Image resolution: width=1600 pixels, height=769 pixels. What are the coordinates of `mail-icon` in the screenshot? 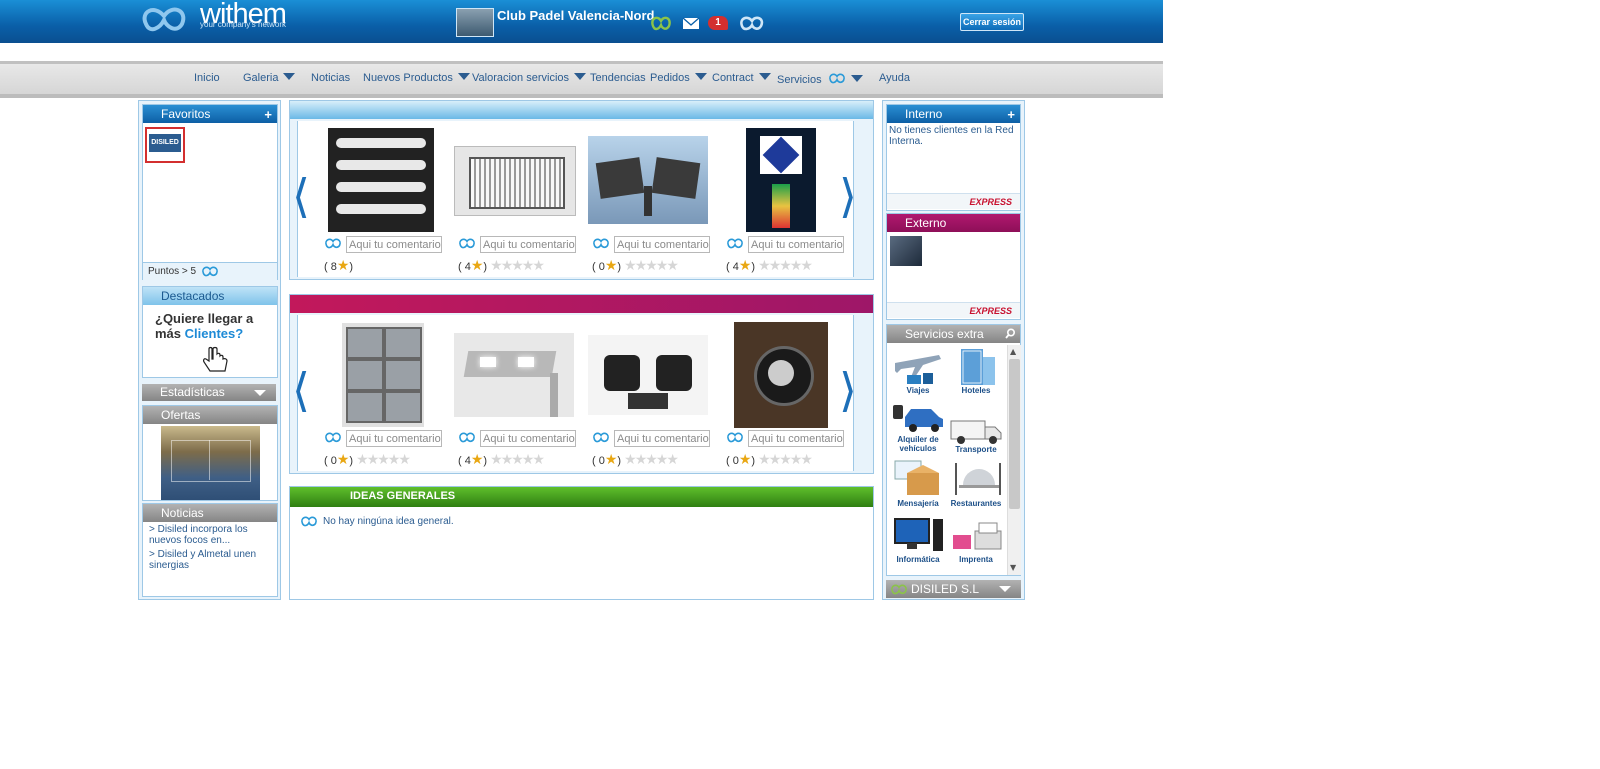 It's located at (691, 23).